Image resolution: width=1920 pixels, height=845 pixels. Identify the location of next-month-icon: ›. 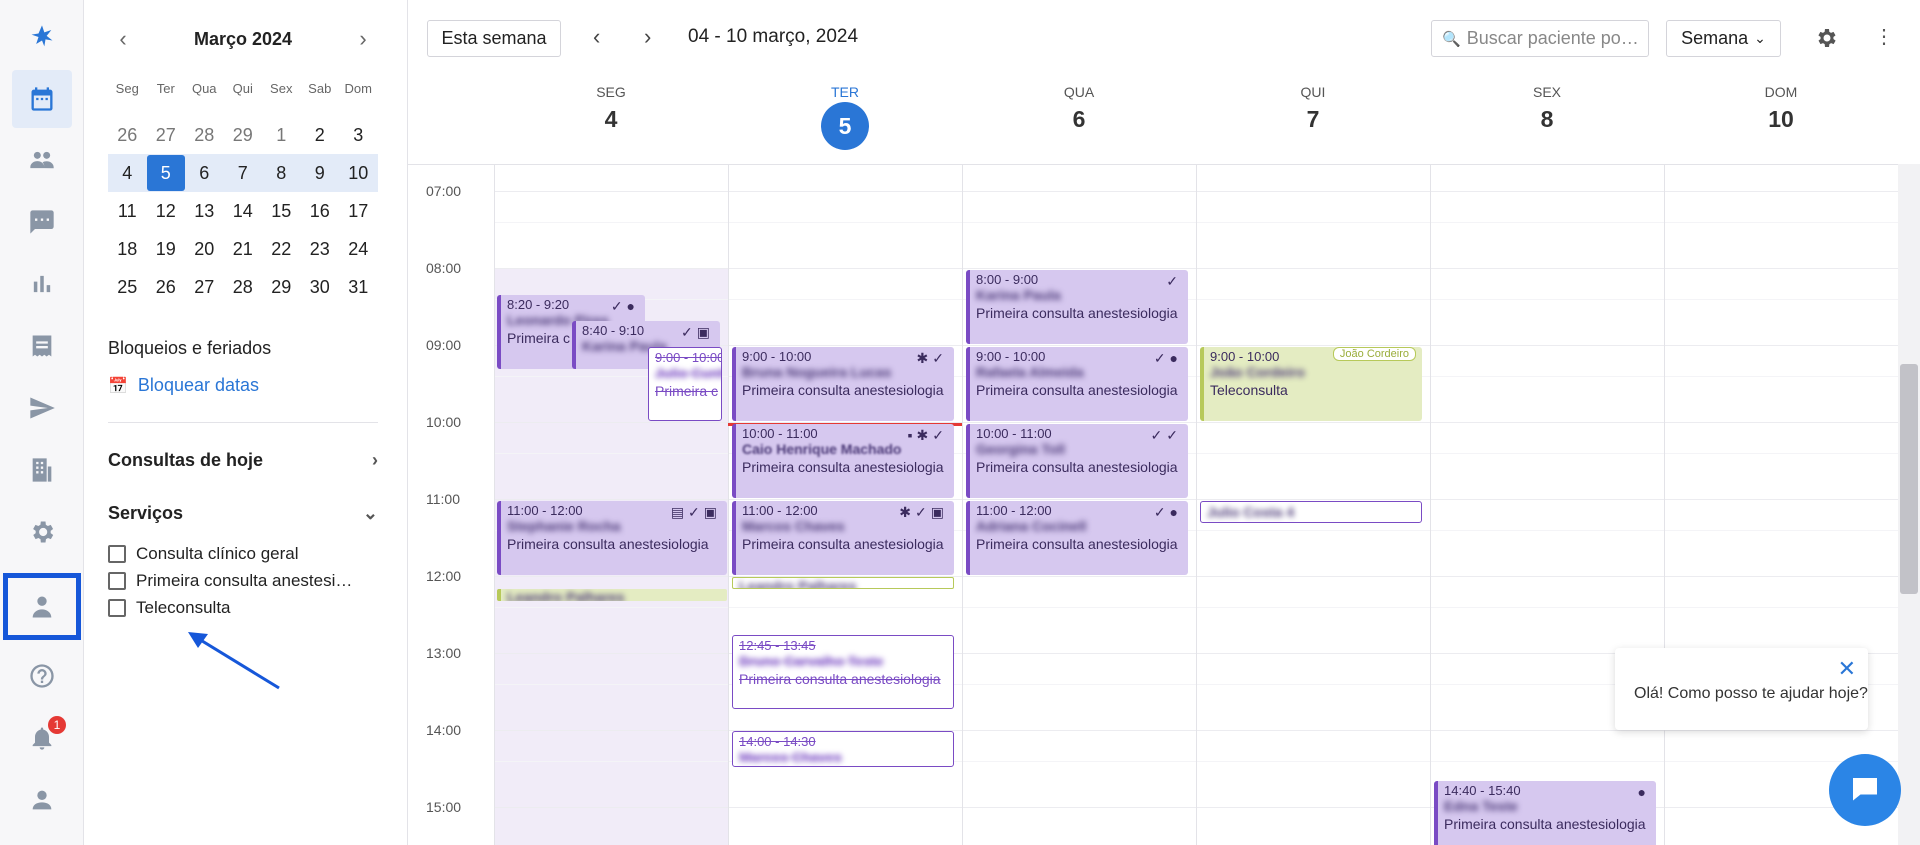
(363, 39).